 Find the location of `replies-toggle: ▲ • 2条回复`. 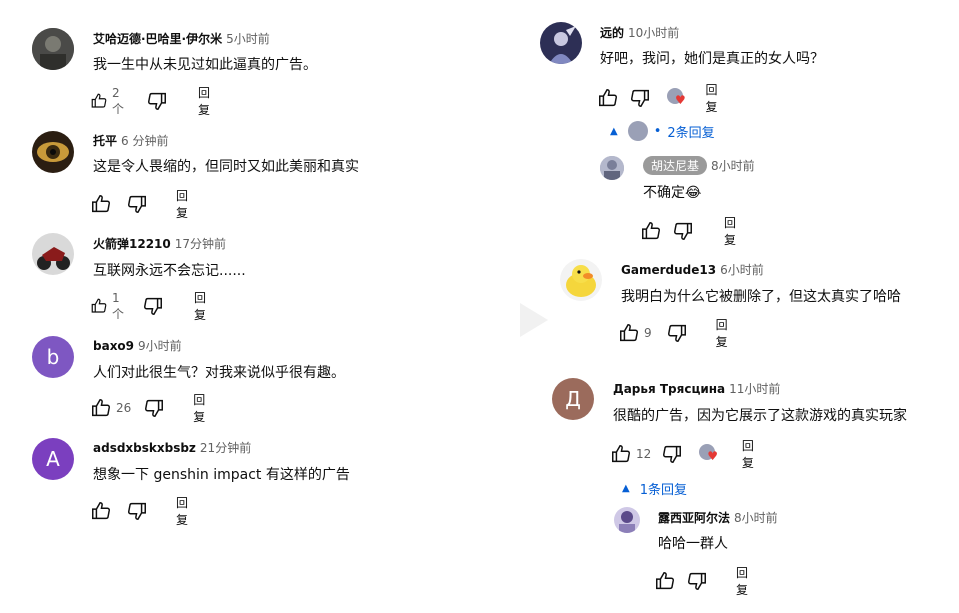

replies-toggle: ▲ • 2条回复 is located at coordinates (662, 131).